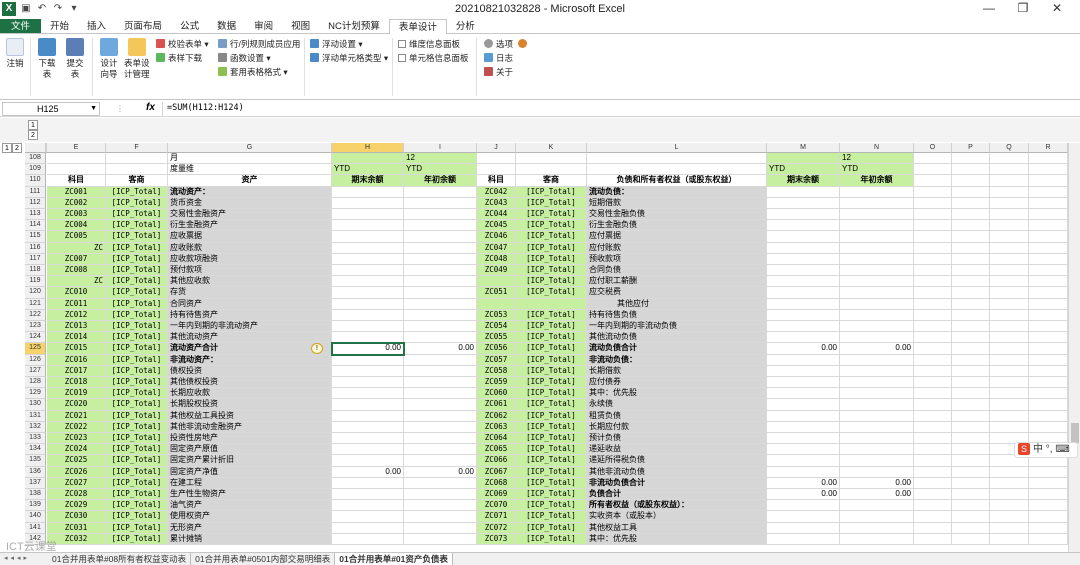 The image size is (1080, 565). I want to click on cell-e110: 科目, so click(76, 181).